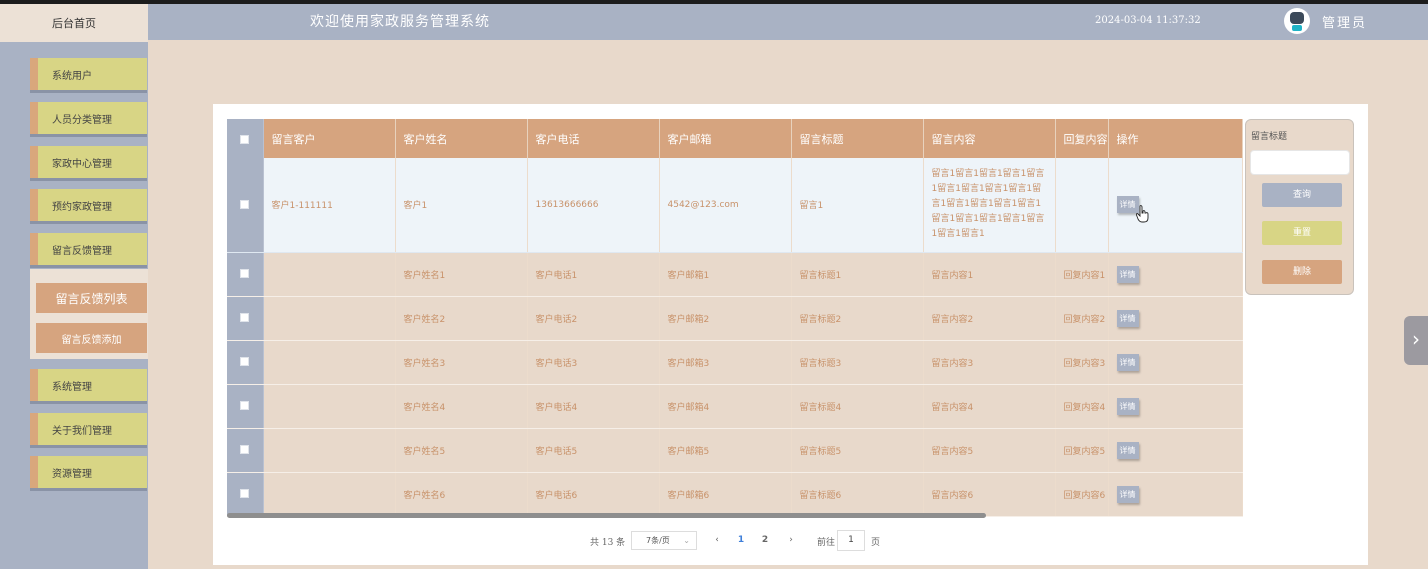 This screenshot has height=569, width=1428. Describe the element at coordinates (1082, 494) in the screenshot. I see `cell-reply: 回复内容6` at that location.